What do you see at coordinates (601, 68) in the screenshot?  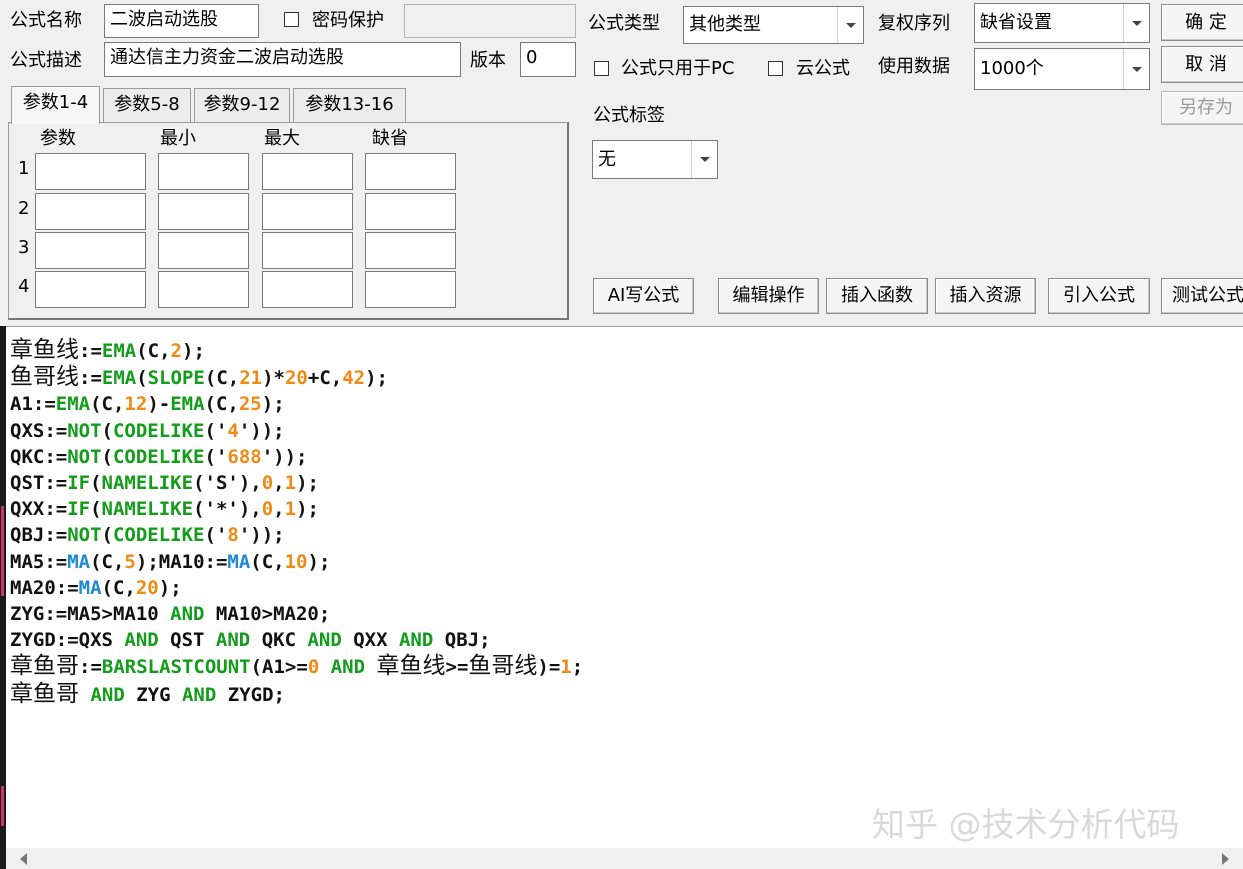 I see `pc-only-checkbox` at bounding box center [601, 68].